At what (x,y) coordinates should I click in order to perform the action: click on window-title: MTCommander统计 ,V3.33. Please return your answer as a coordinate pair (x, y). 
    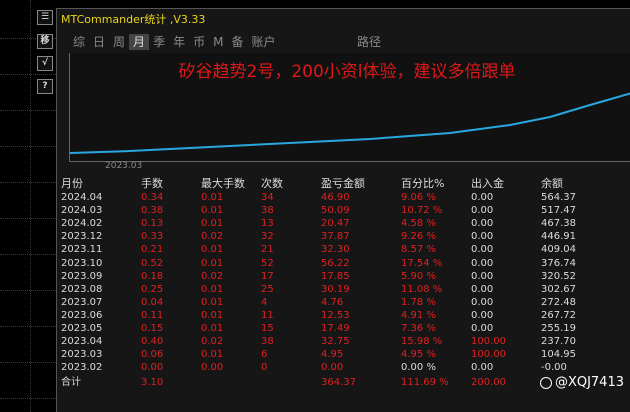
    Looking at the image, I should click on (133, 19).